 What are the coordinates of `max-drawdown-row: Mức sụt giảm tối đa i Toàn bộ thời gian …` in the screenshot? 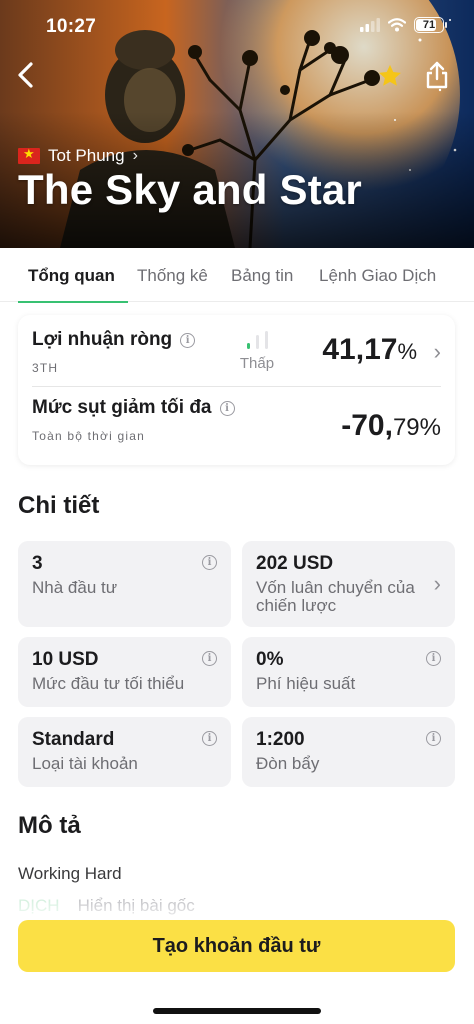 It's located at (236, 424).